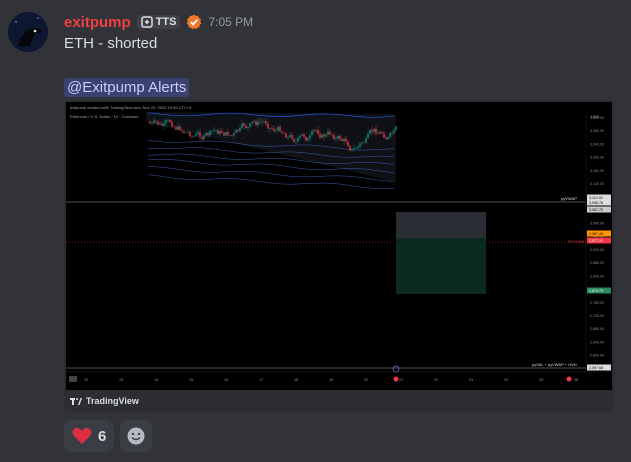  I want to click on message-header: exitpump TTS 7:05 PM, so click(158, 22).